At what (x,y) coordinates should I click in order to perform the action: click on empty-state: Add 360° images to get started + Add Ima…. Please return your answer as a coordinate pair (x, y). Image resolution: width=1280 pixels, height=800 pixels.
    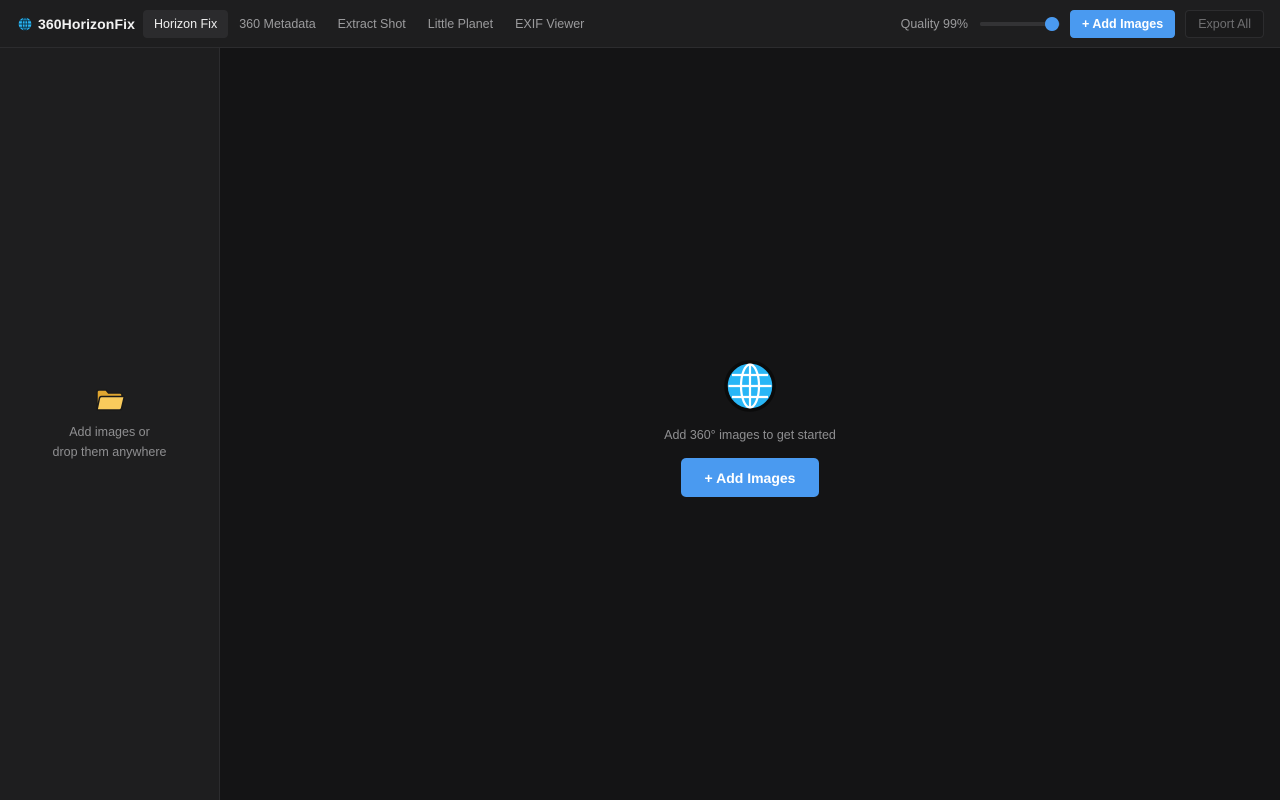
    Looking at the image, I should click on (750, 428).